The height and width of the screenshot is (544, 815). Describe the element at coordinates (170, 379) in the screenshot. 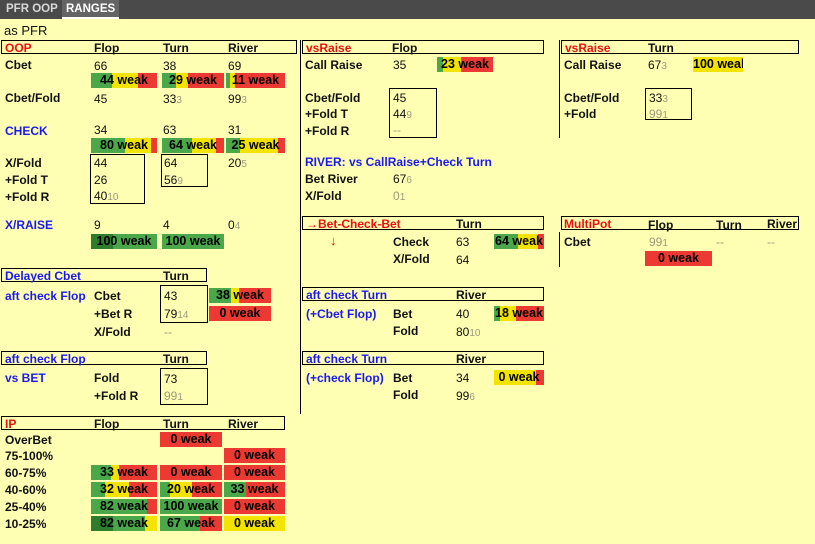

I see `aft-flop-vsbet-fold-value: 73` at that location.